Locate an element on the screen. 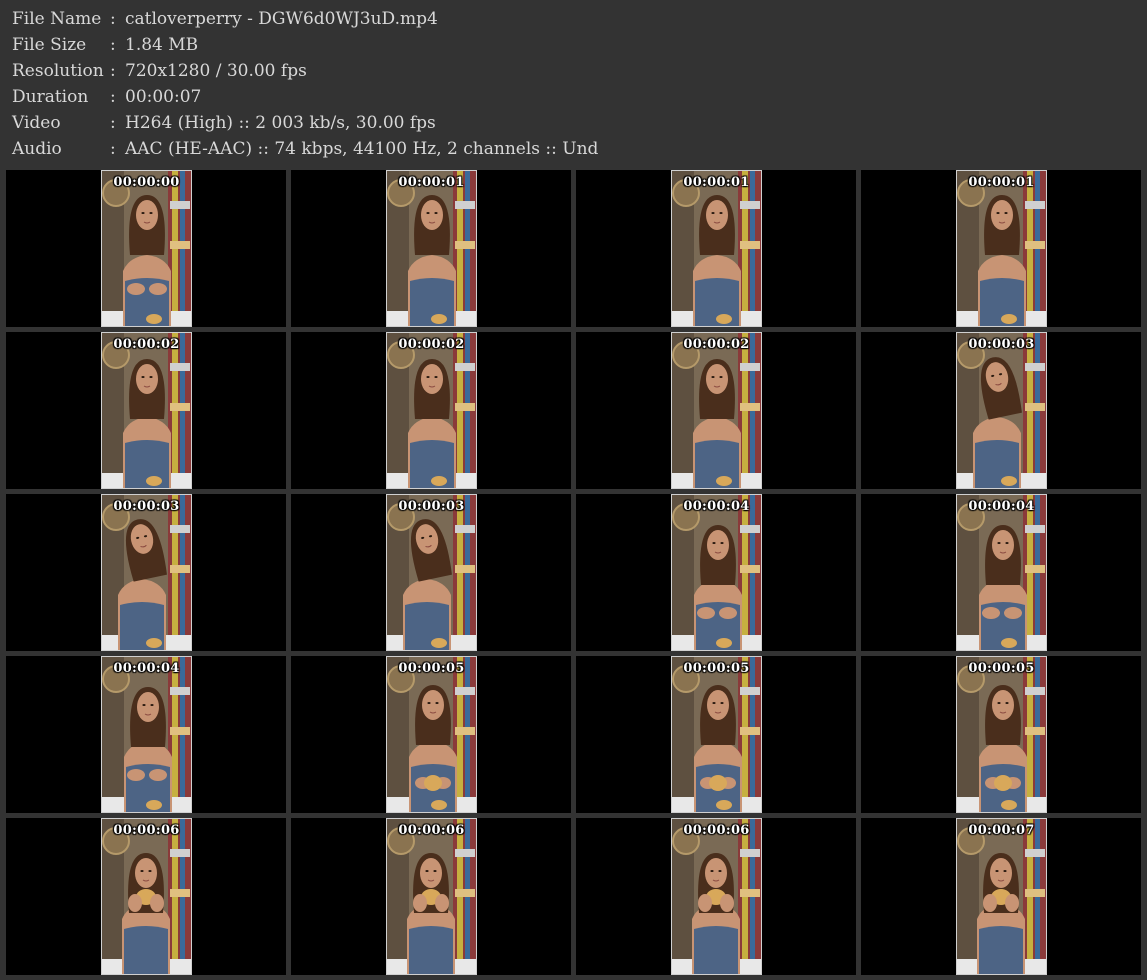  info-value: catloverperry - DGW6d0WJ3uD.mp4 is located at coordinates (281, 19).